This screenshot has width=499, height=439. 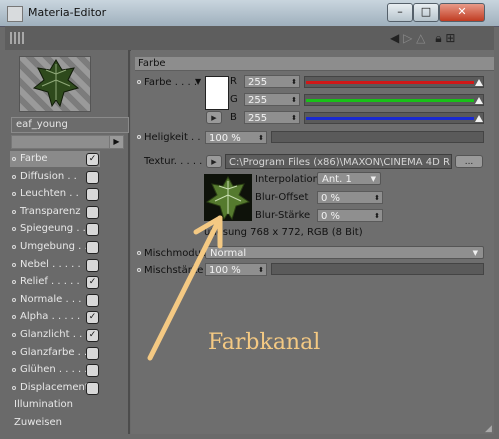 What do you see at coordinates (490, 429) in the screenshot?
I see `resize-grip-icon: ◢` at bounding box center [490, 429].